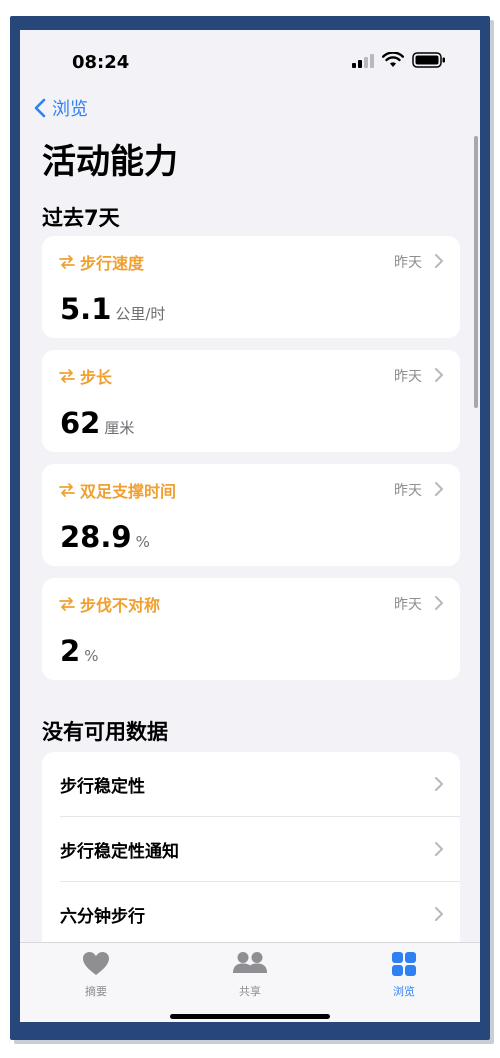 The height and width of the screenshot is (1058, 500). What do you see at coordinates (251, 784) in the screenshot?
I see `list-item-walking-steadiness: 步行稳定性` at bounding box center [251, 784].